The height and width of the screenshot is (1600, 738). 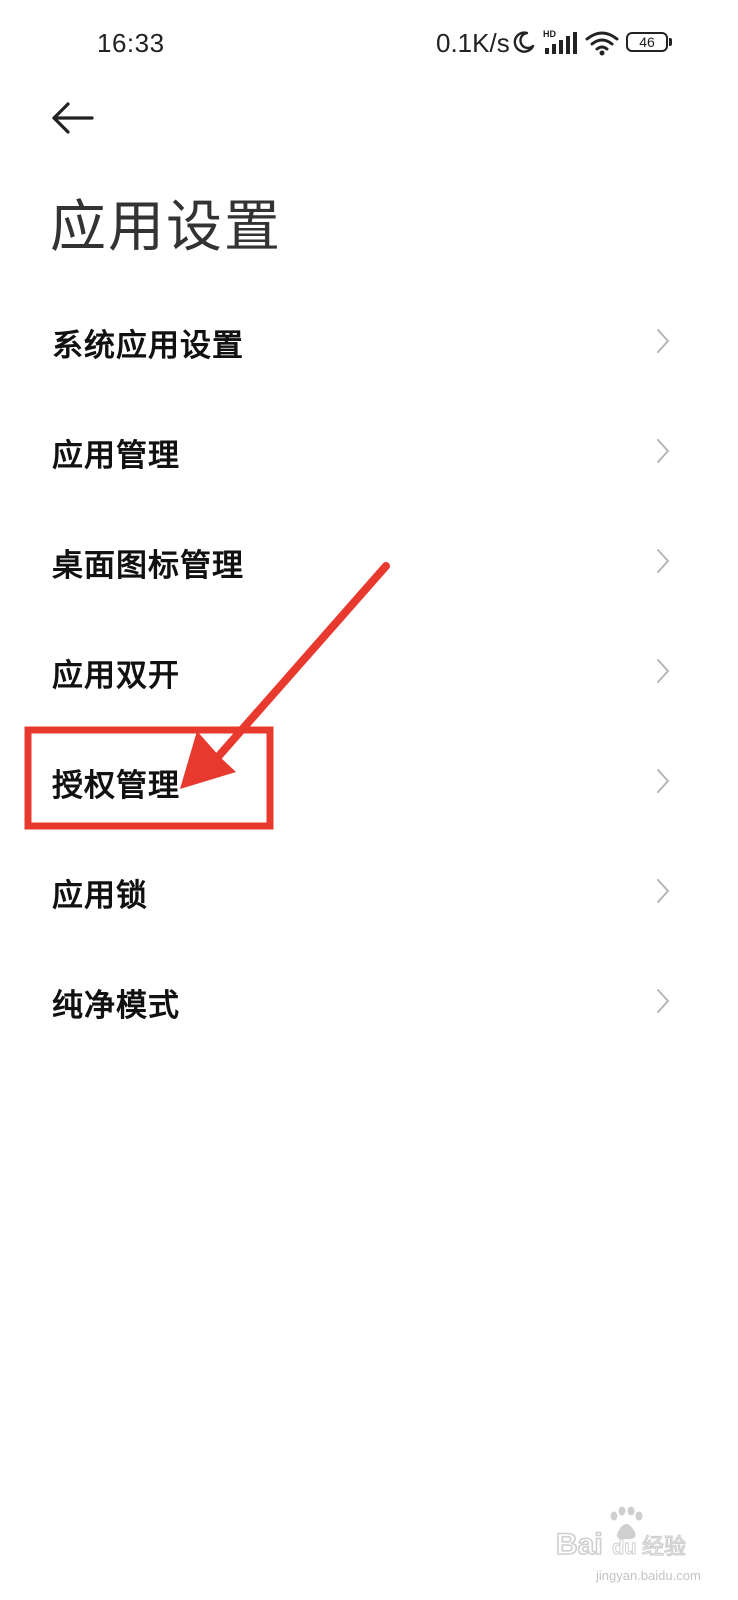 I want to click on back-arrow-icon, so click(x=73, y=118).